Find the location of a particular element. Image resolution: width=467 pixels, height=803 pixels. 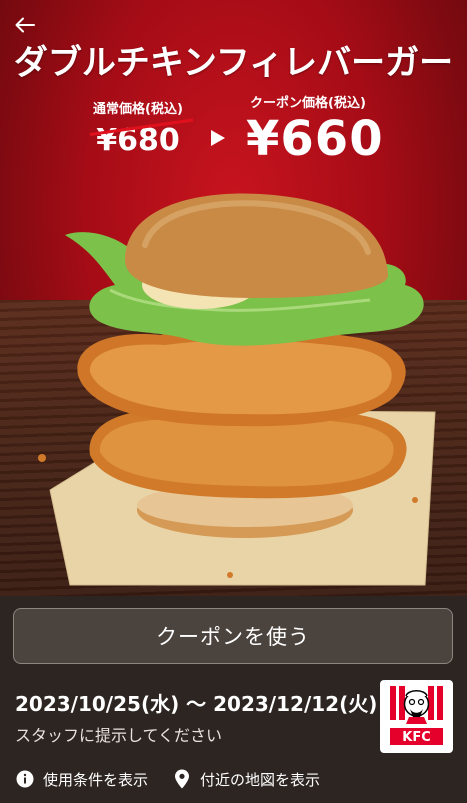

coupon-price-block: クーポン価格(税込) ¥660 is located at coordinates (316, 129).